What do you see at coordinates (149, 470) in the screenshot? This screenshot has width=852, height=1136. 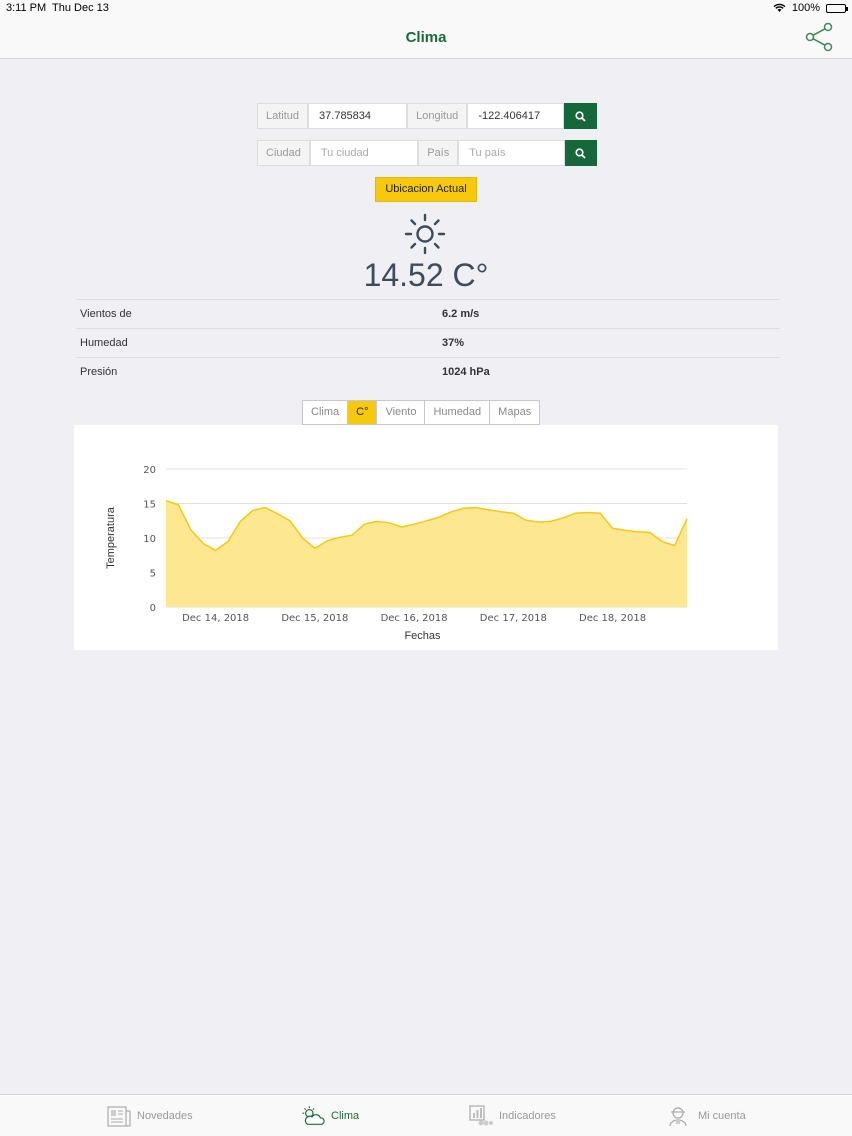 I see `y-tick-label: 20` at bounding box center [149, 470].